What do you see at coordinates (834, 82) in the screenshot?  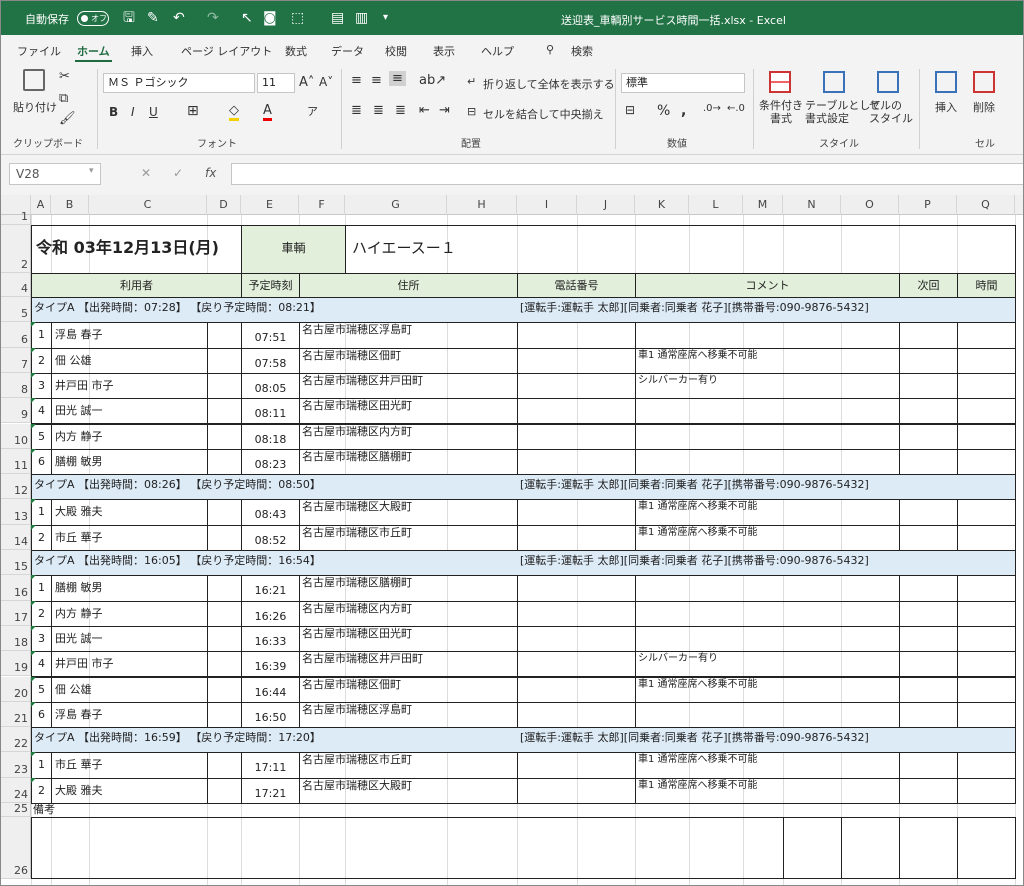 I see `format-as-table-icon` at bounding box center [834, 82].